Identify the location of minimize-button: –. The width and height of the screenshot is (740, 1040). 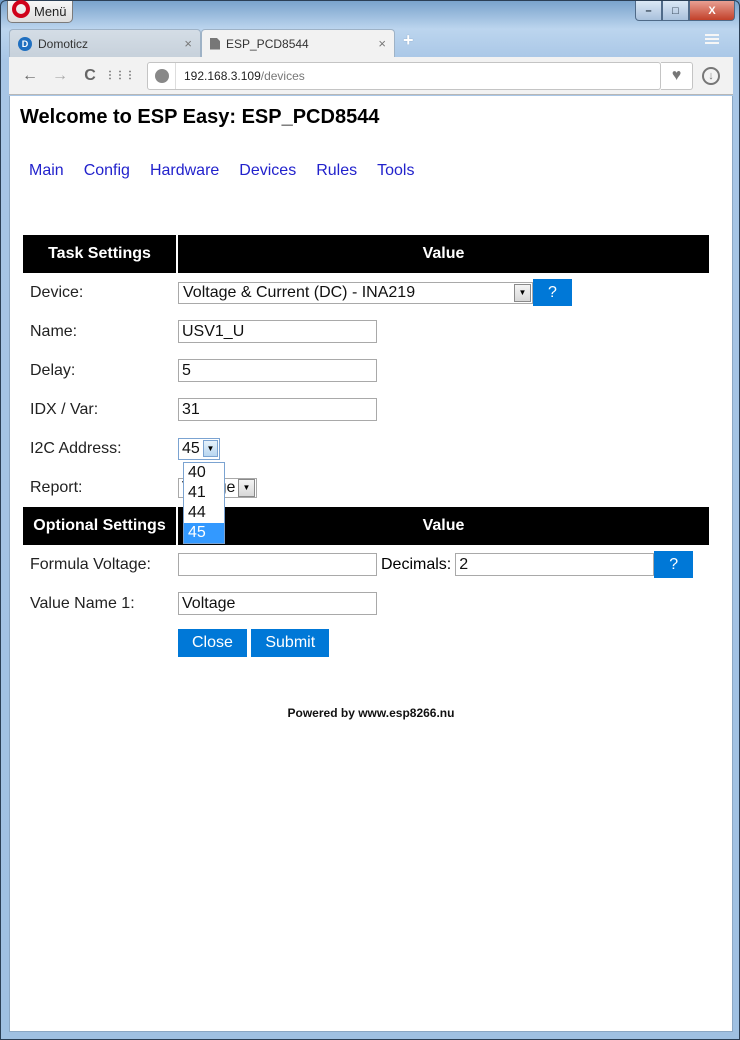
(648, 11).